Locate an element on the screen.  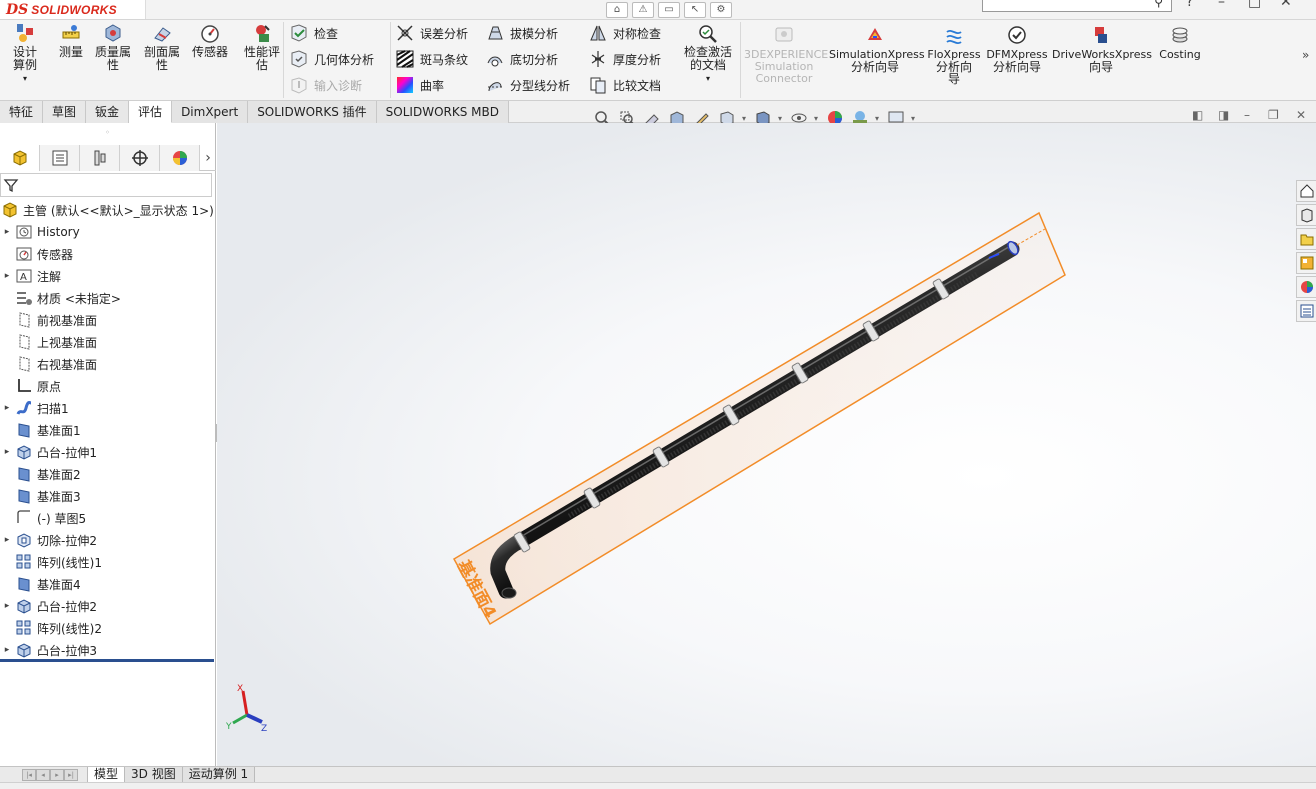
custom-properties-tab is located at coordinates (1306, 311).